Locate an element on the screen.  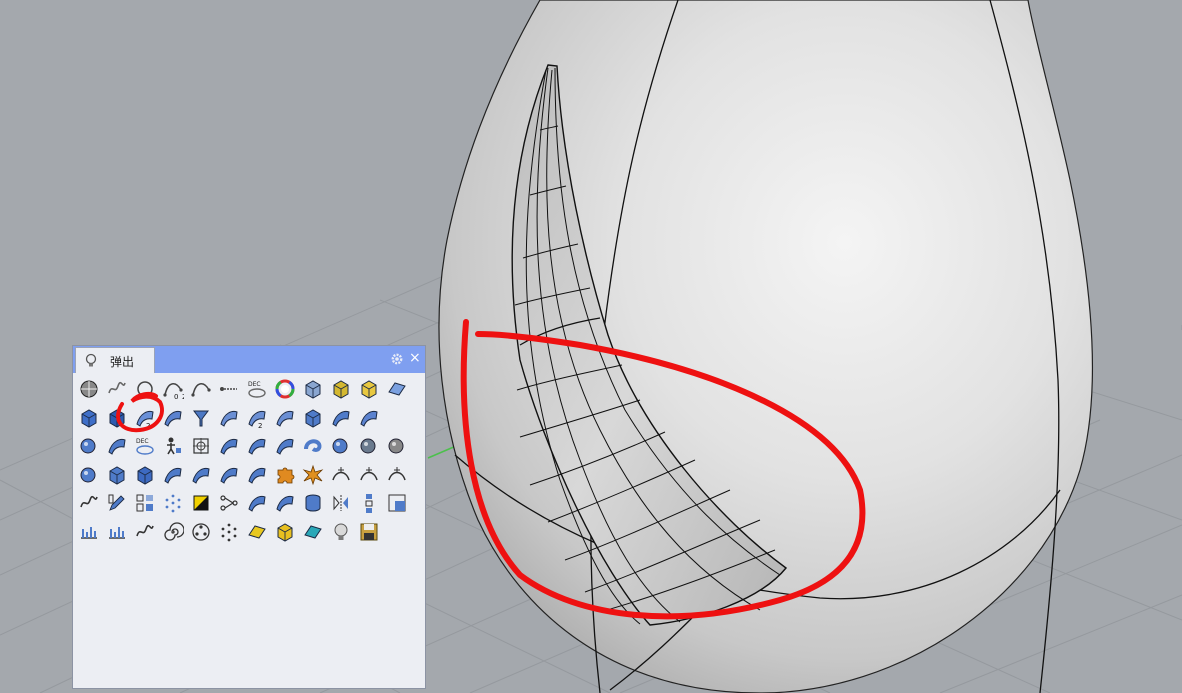
tool-funnel-icon is located at coordinates (201, 418).